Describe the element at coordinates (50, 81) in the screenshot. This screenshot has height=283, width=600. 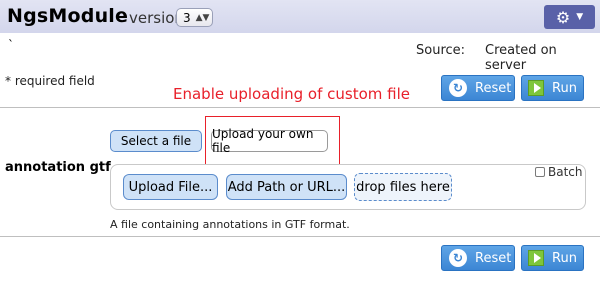
I see `required-field-note: * required field` at that location.